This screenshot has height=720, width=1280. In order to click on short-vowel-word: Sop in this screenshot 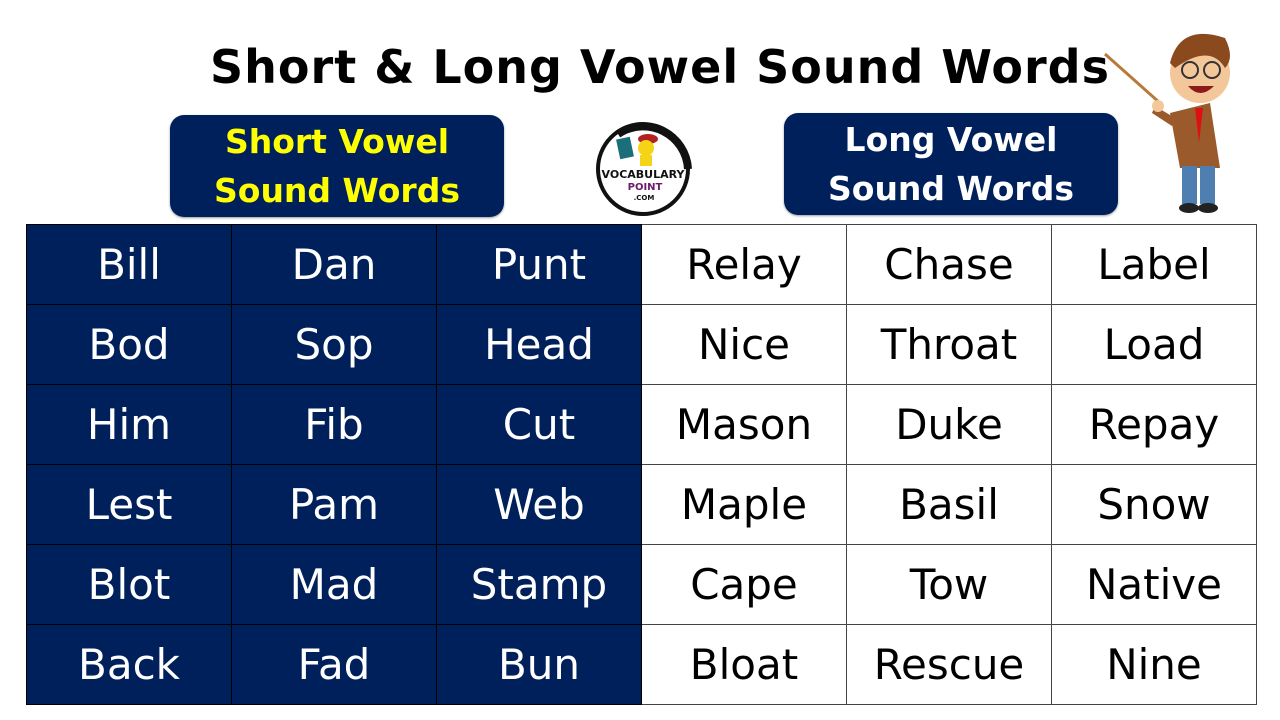, I will do `click(334, 344)`.